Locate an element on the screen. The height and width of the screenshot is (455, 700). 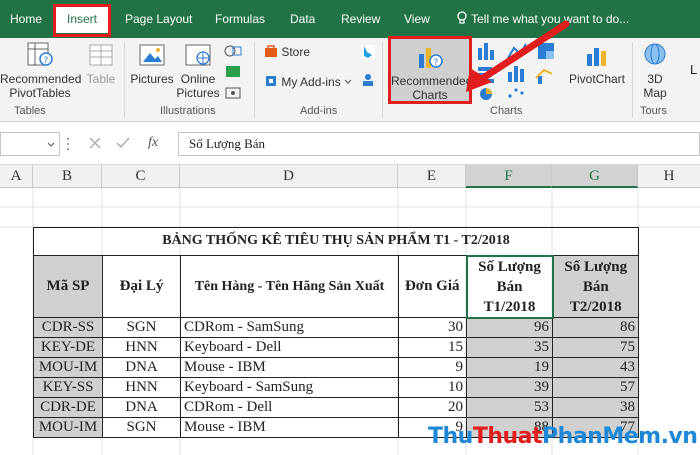
cell-don-gia: 30 is located at coordinates (432, 327).